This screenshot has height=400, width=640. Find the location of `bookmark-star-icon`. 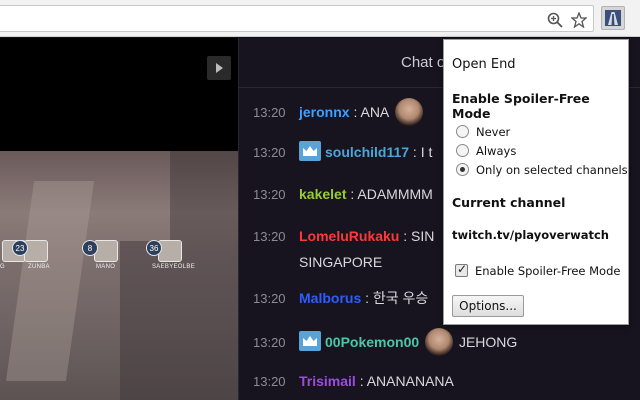

bookmark-star-icon is located at coordinates (579, 20).